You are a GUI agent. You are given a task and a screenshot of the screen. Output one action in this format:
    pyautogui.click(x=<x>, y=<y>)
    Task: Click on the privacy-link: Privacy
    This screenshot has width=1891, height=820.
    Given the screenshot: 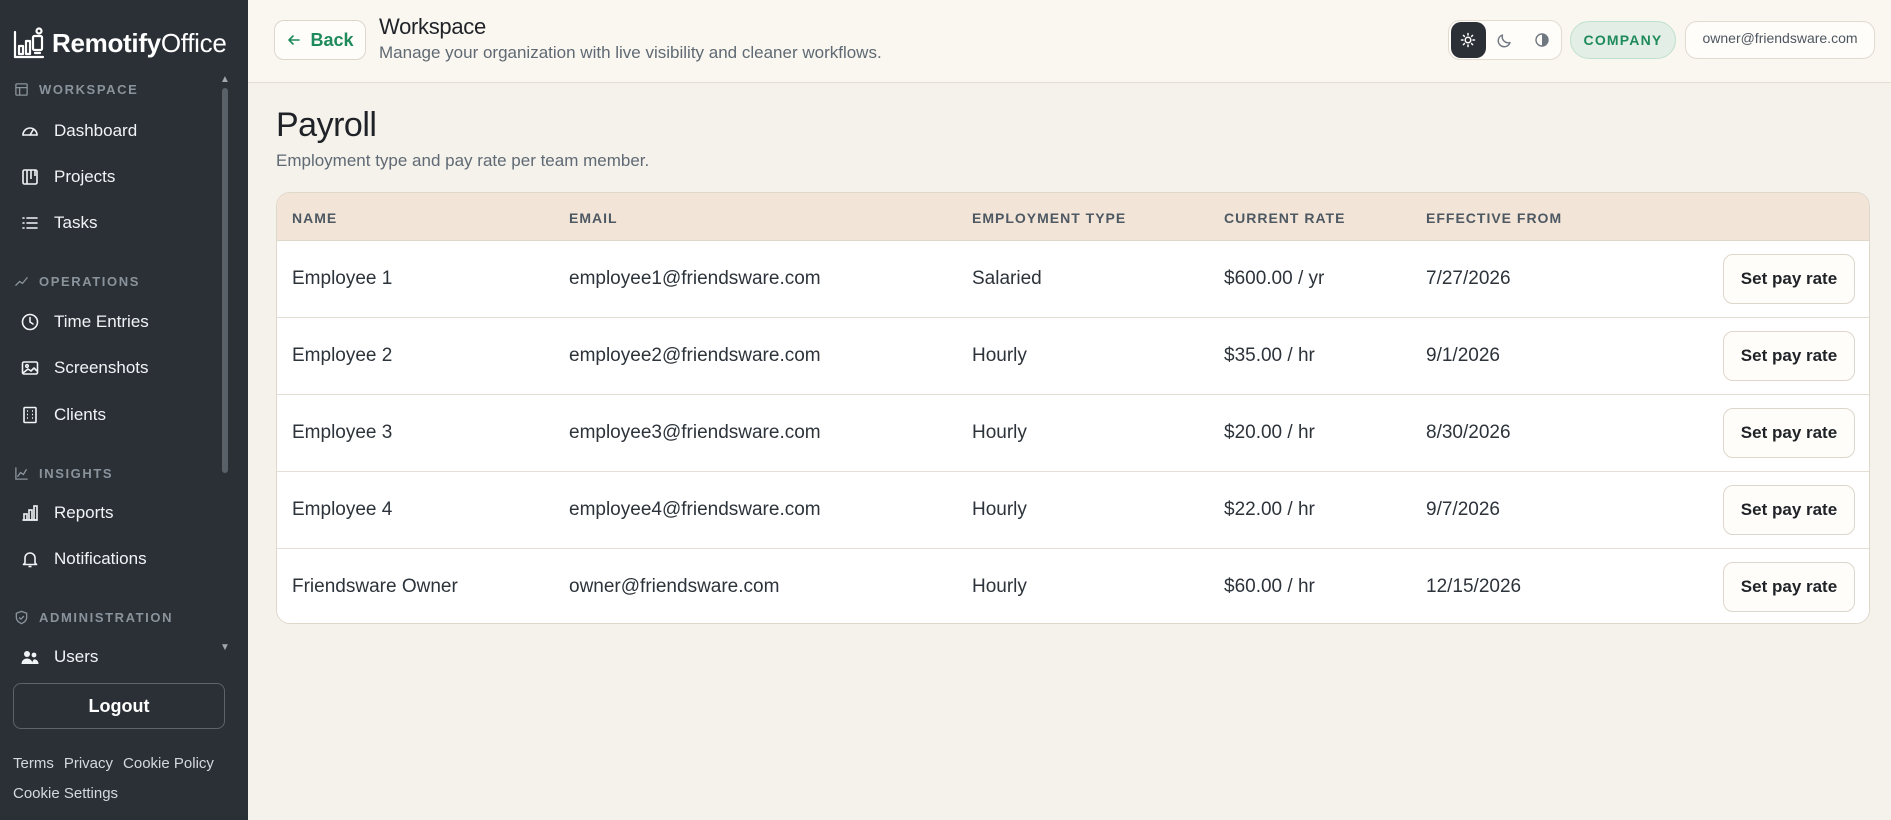 What is the action you would take?
    pyautogui.click(x=88, y=763)
    